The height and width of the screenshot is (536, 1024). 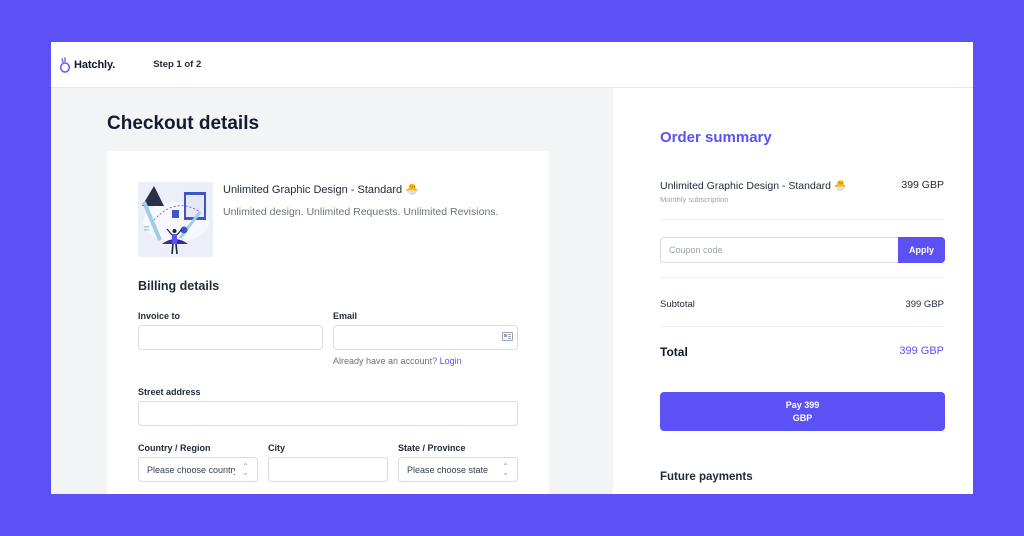 I want to click on city-input, so click(x=328, y=469).